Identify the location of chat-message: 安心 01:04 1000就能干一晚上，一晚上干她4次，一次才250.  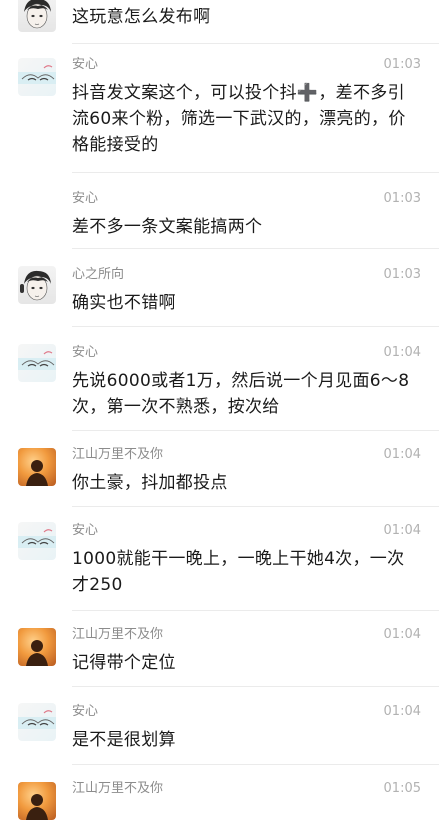
(219, 564).